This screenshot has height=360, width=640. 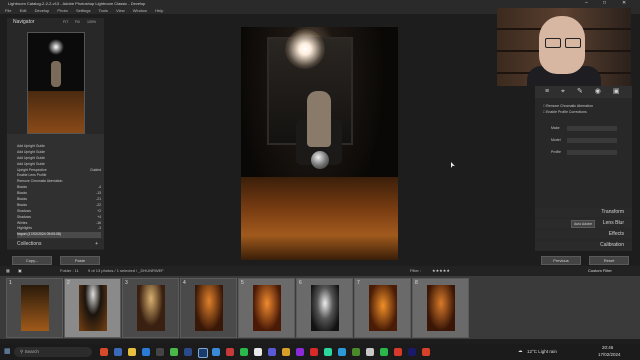 What do you see at coordinates (607, 347) in the screenshot?
I see `clock-time: 20:46` at bounding box center [607, 347].